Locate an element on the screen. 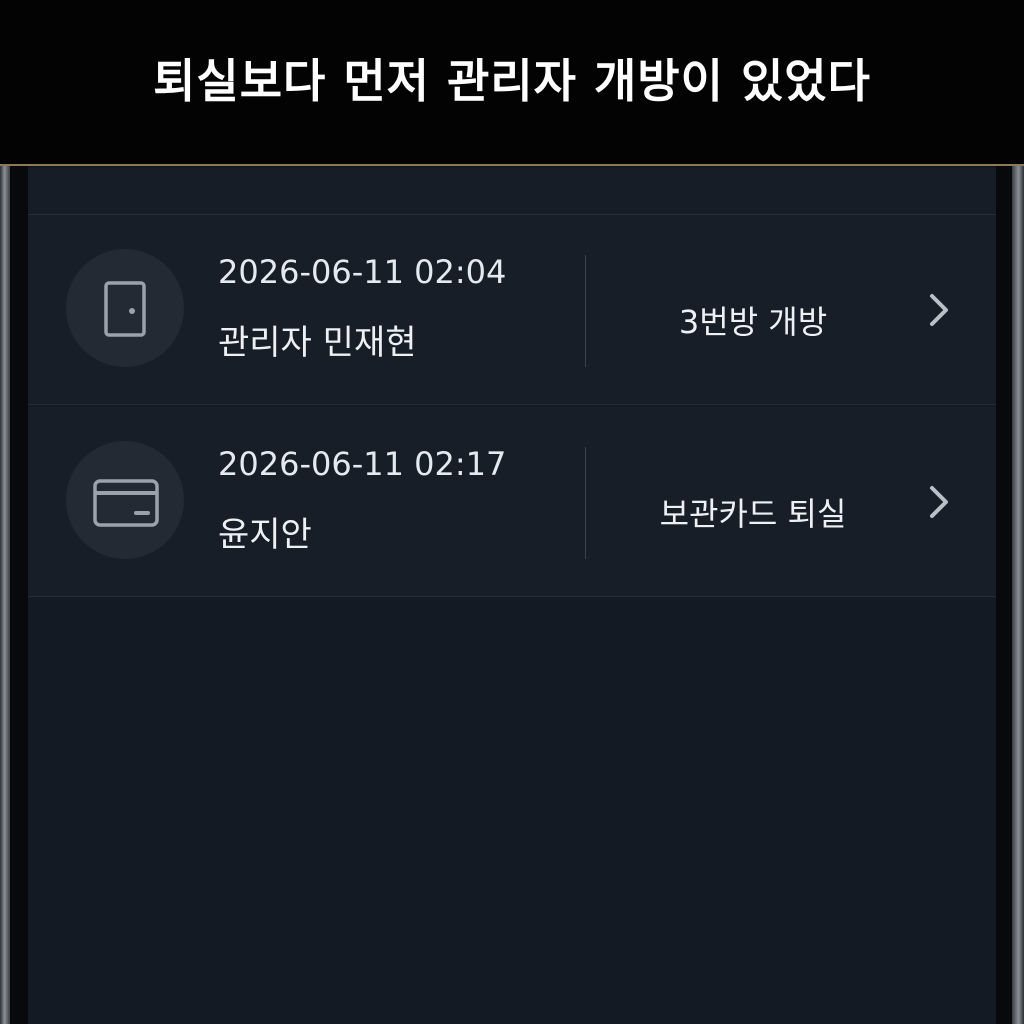 The height and width of the screenshot is (1024, 1024). card-icon is located at coordinates (126, 503).